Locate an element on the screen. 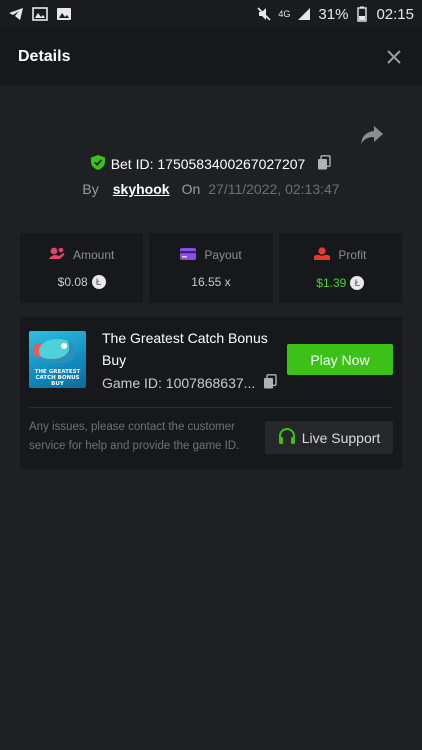  bet-id: Bet ID: 1750583400267027207 is located at coordinates (208, 164).